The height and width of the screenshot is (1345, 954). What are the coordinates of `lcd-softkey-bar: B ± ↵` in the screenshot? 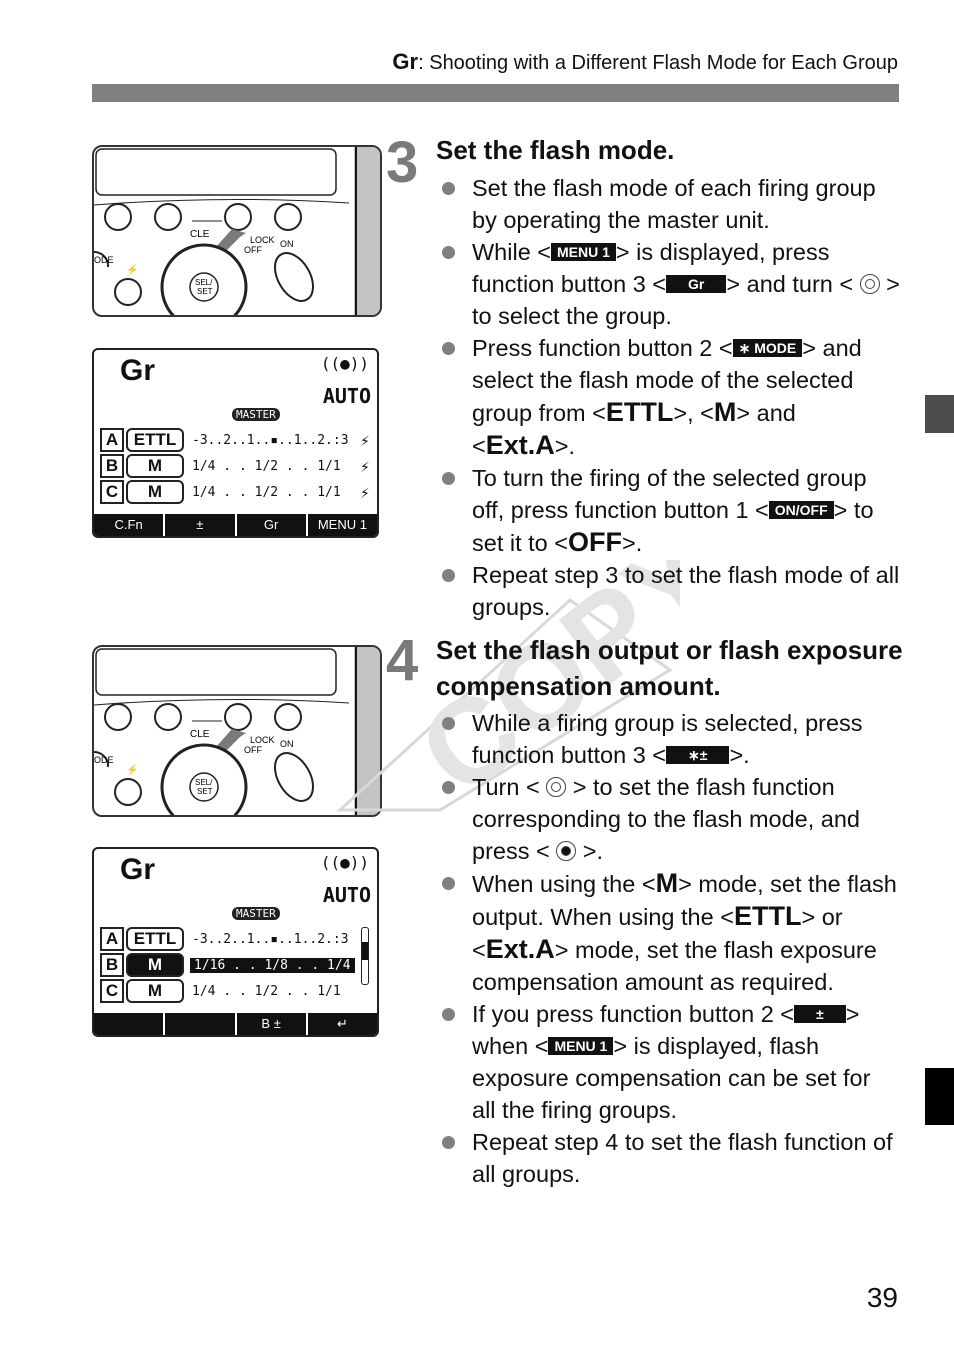 It's located at (235, 1024).